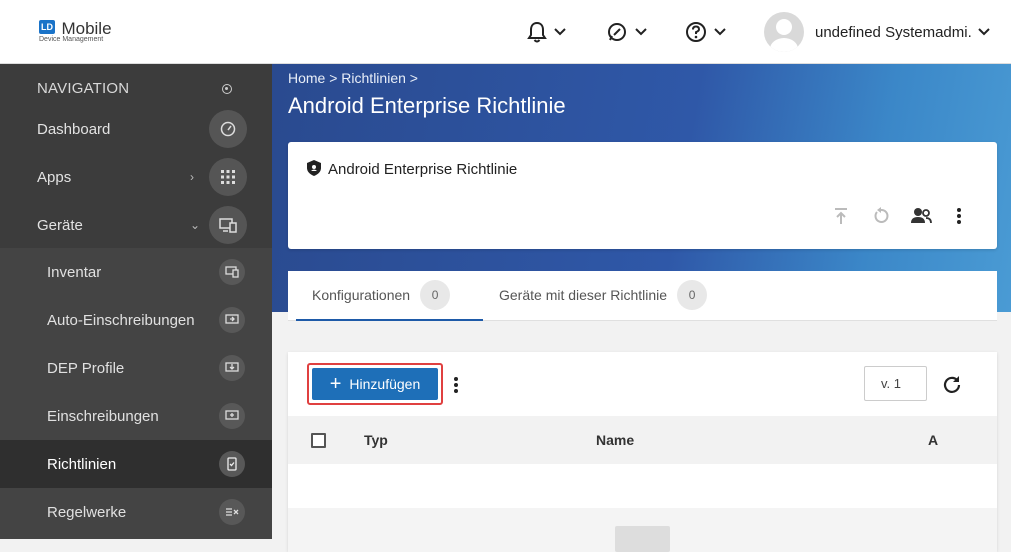  Describe the element at coordinates (136, 129) in the screenshot. I see `sidebar-item-dashboard: Dashboard` at that location.